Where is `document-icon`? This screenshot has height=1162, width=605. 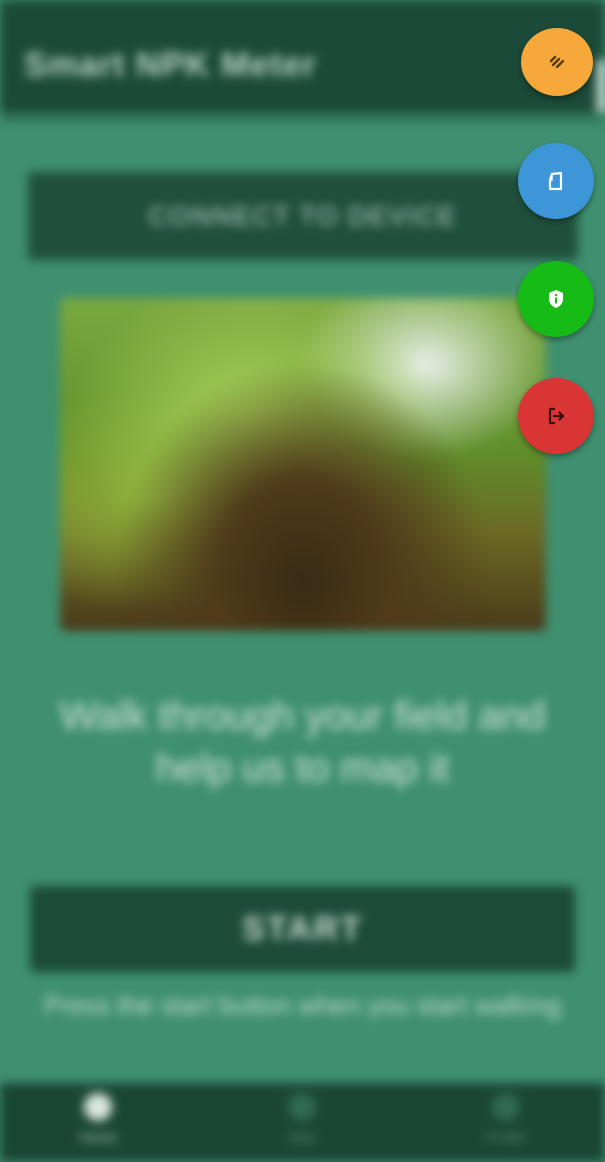 document-icon is located at coordinates (556, 181).